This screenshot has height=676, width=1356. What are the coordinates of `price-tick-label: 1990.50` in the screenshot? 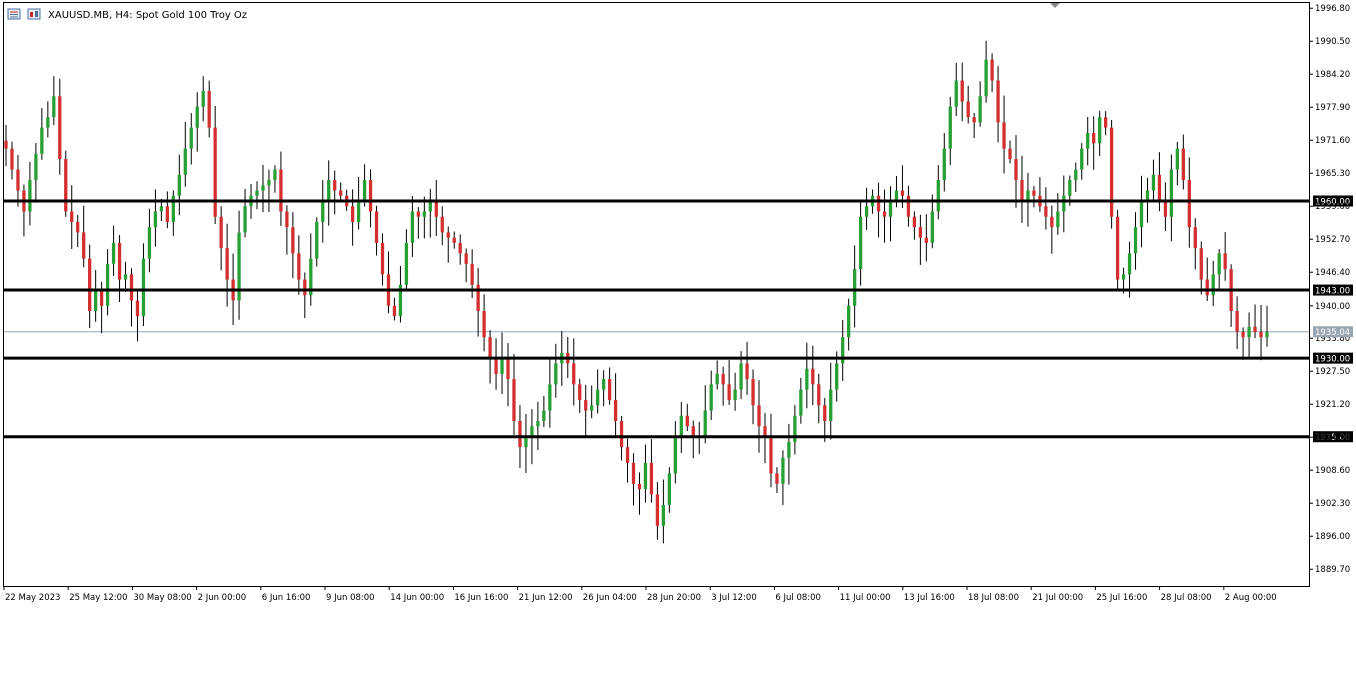 It's located at (1332, 42).